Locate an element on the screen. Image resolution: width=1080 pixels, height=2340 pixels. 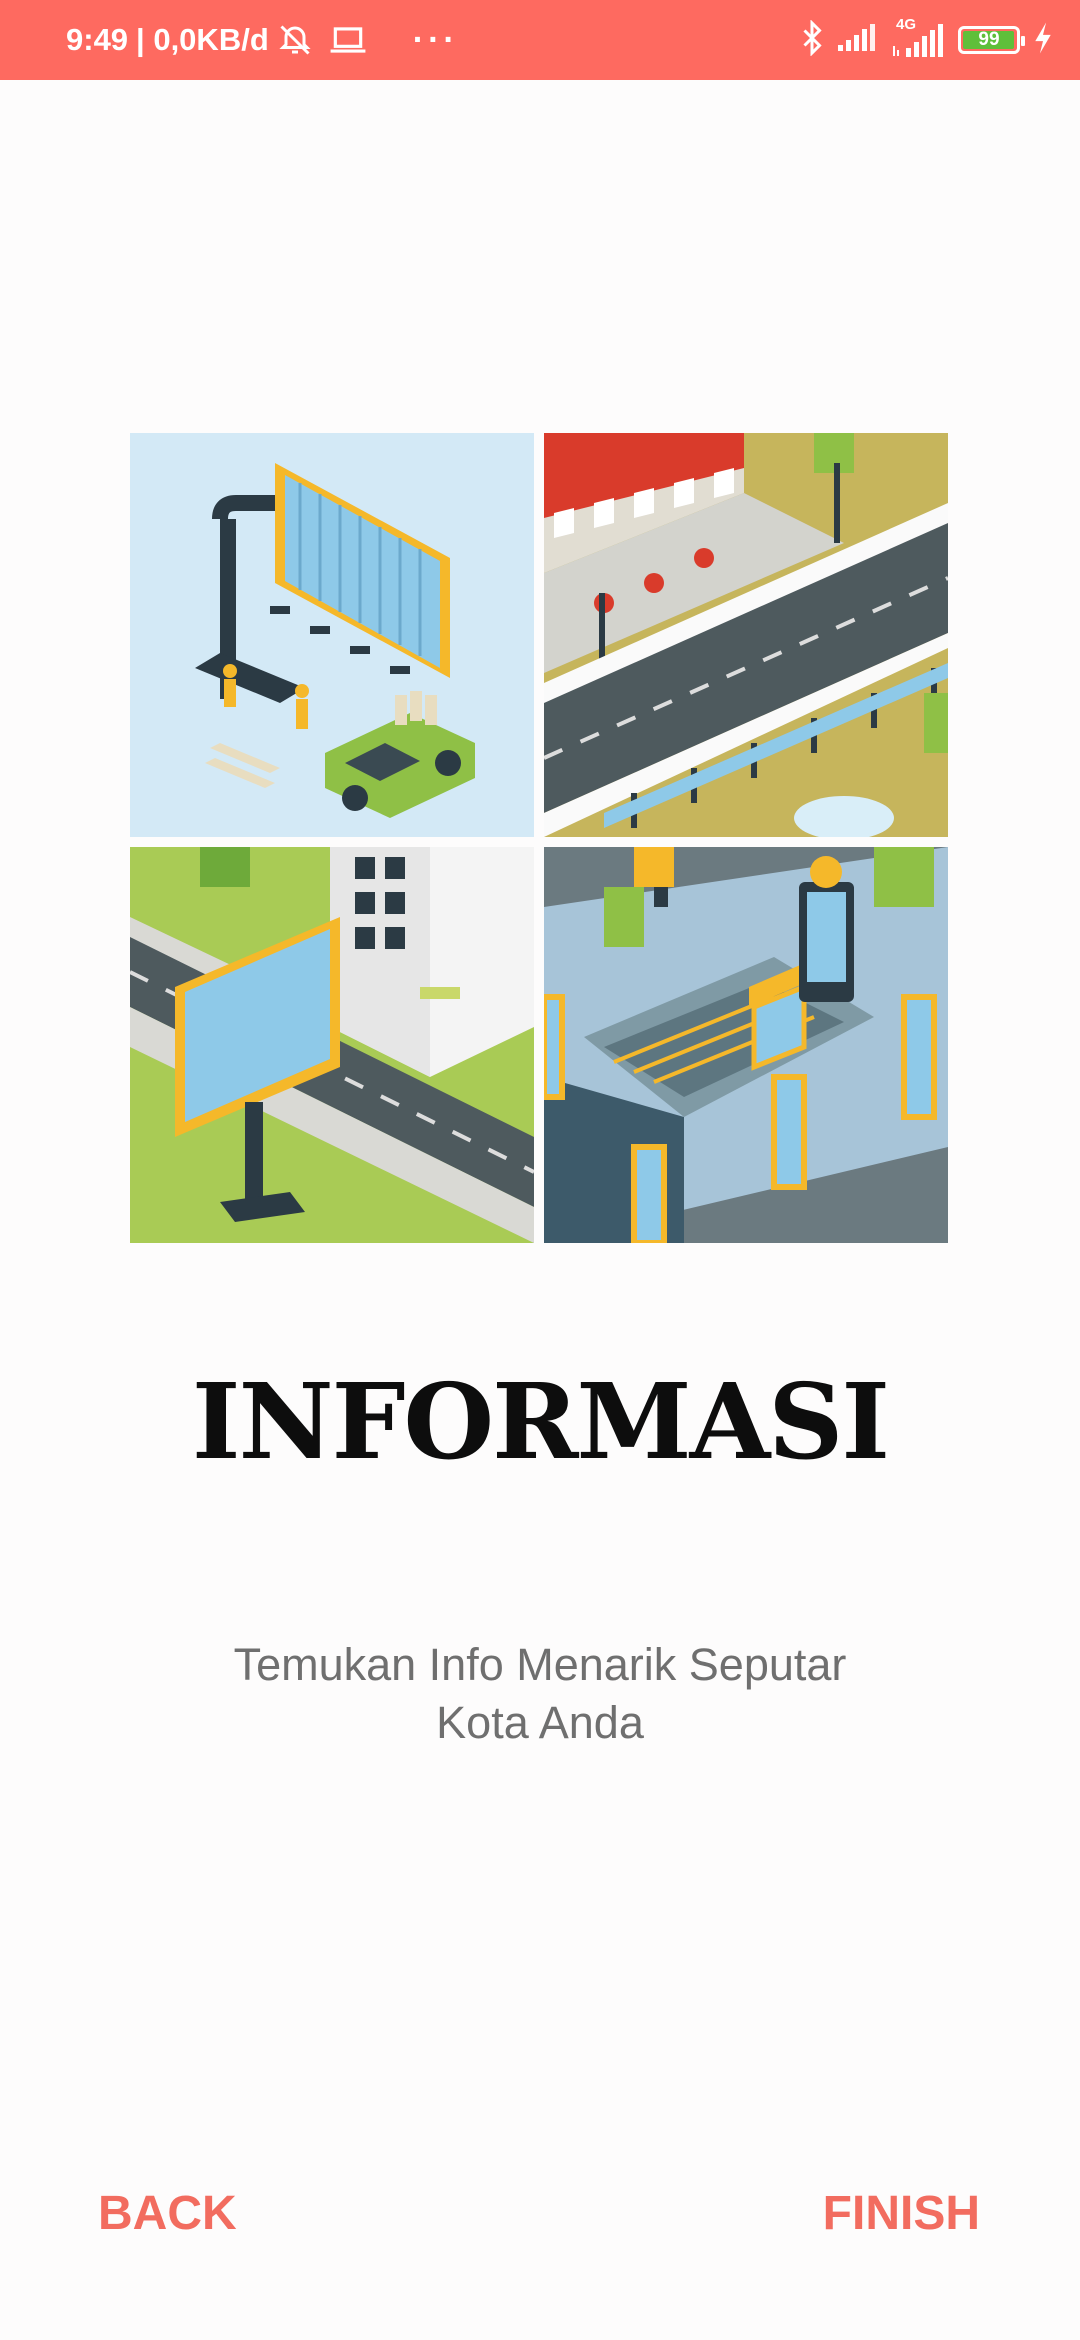
status-time: 9:49 is located at coordinates (97, 39).